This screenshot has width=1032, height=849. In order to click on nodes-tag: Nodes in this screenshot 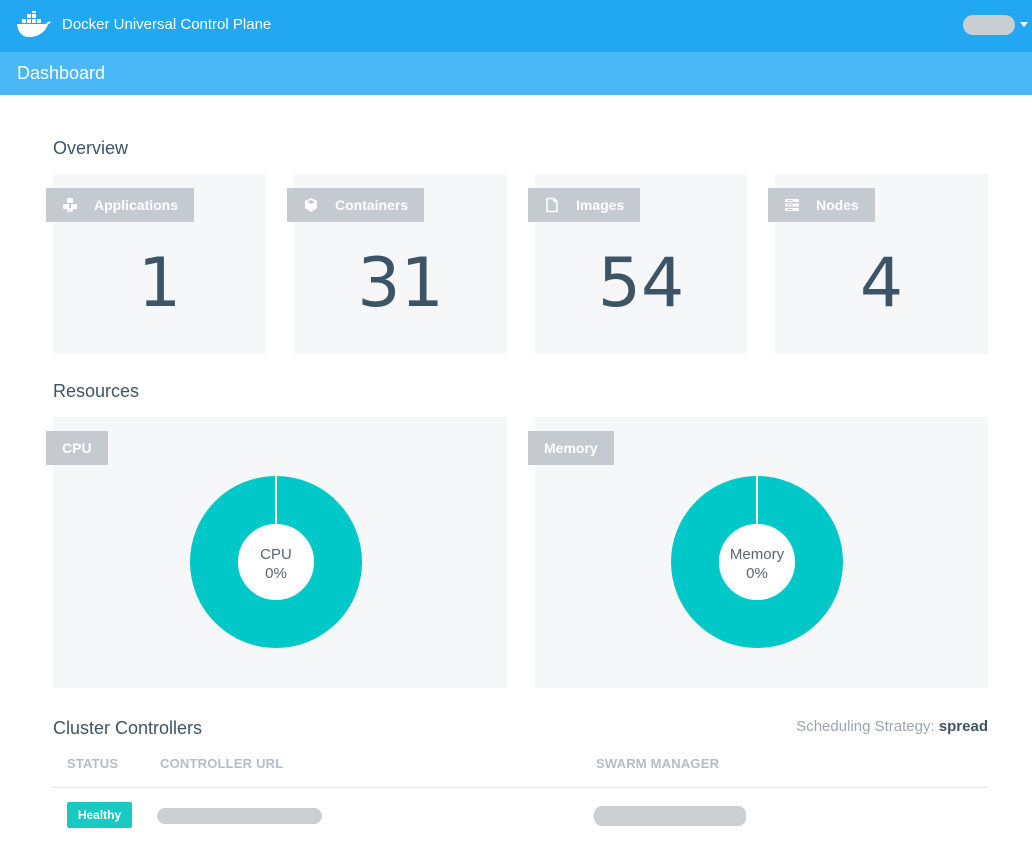, I will do `click(821, 205)`.